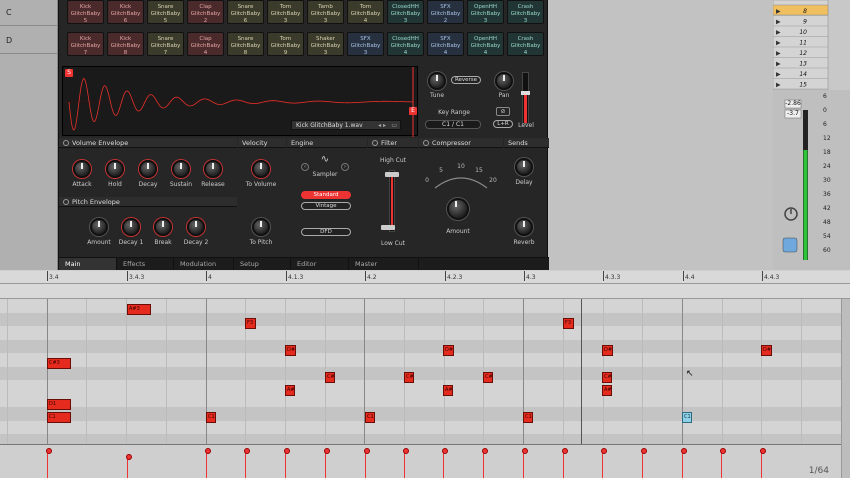 The image size is (850, 478). What do you see at coordinates (88, 264) in the screenshot?
I see `tab-main: Main` at bounding box center [88, 264].